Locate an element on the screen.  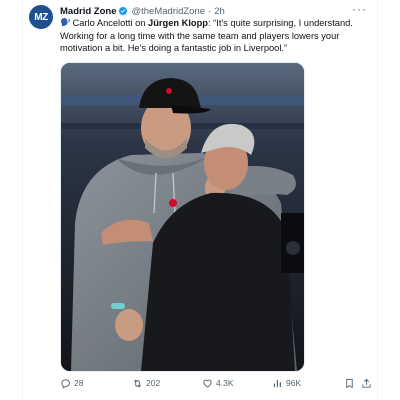
like-count: 4.3K is located at coordinates (225, 383).